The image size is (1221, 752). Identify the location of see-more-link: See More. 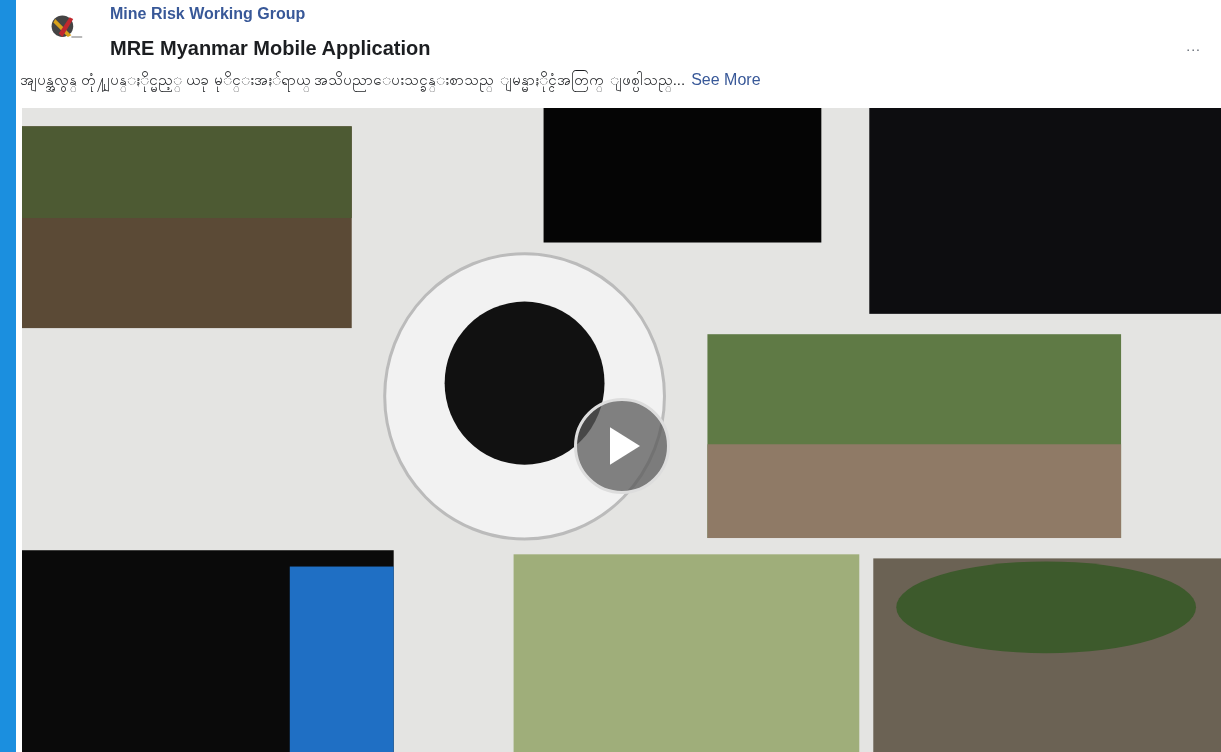
(726, 80).